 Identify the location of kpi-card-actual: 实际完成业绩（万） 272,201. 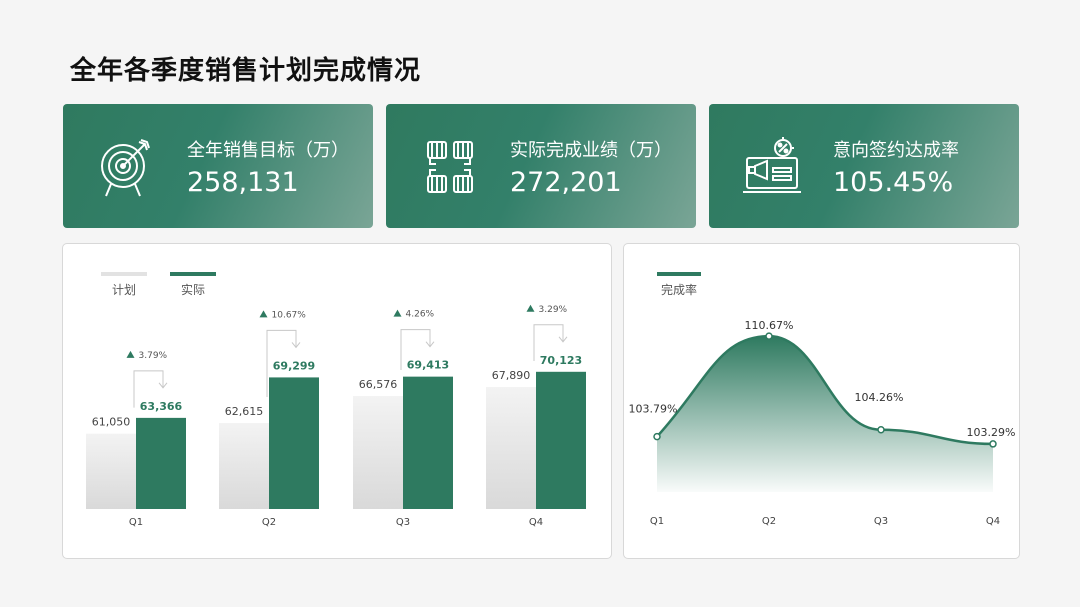
(541, 166).